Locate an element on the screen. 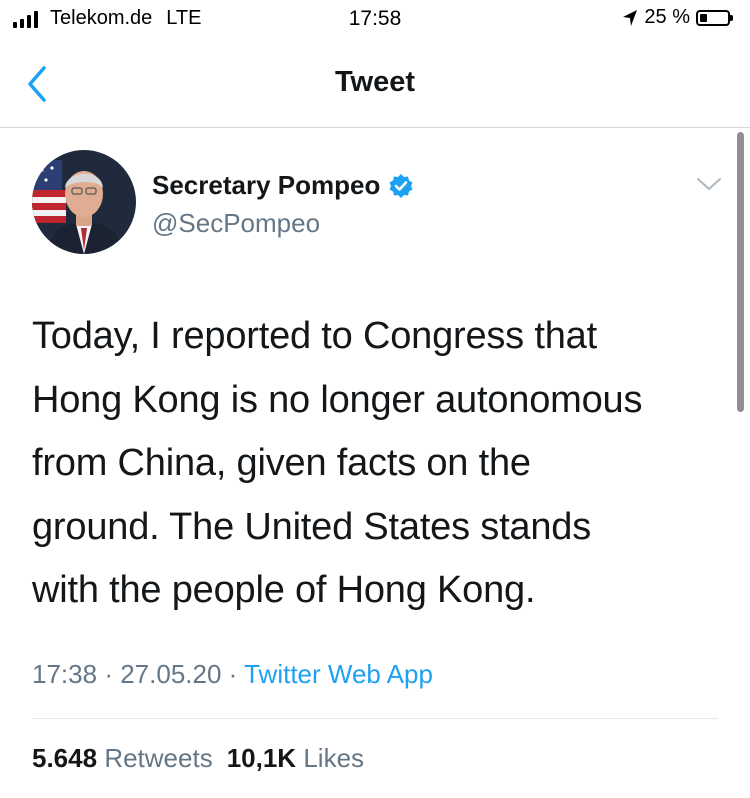 This screenshot has height=798, width=750. avatar-image is located at coordinates (84, 202).